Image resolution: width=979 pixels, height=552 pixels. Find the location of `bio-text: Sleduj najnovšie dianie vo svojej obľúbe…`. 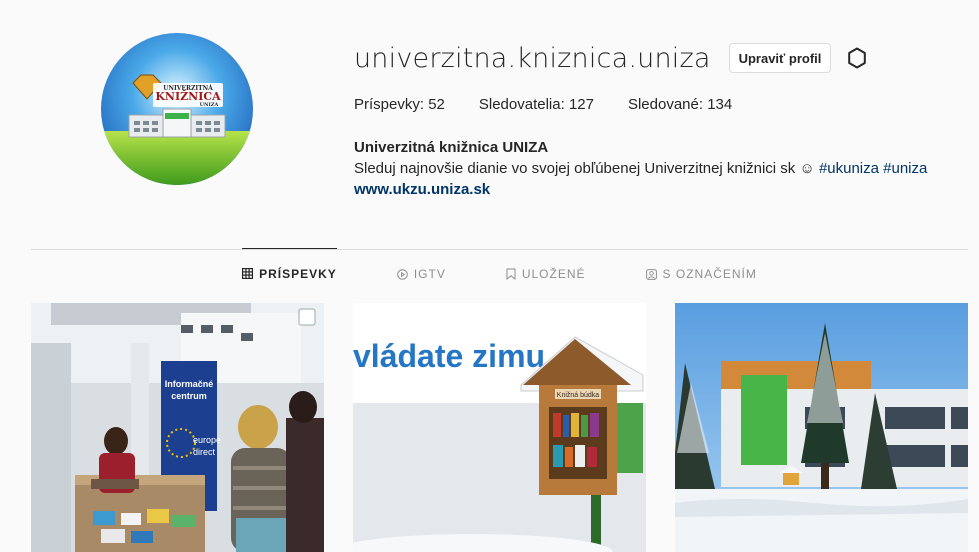

bio-text: Sleduj najnovšie dianie vo svojej obľúbe… is located at coordinates (664, 168).